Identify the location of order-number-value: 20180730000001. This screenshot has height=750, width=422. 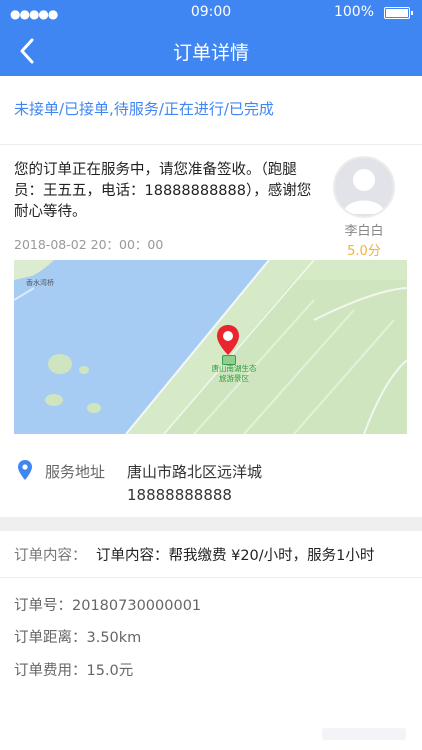
(137, 606).